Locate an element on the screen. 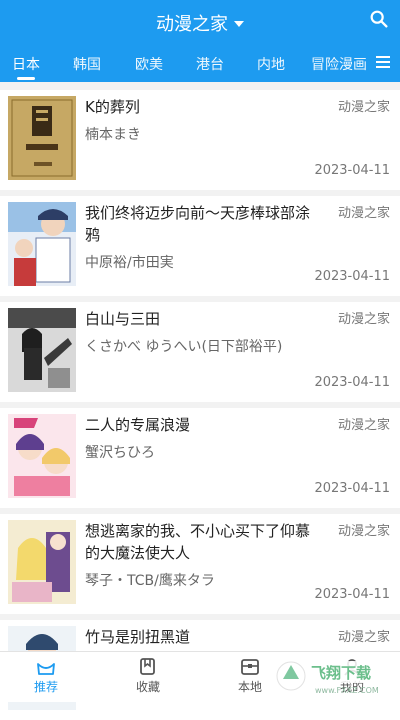 Image resolution: width=400 pixels, height=720 pixels. tab-mainland: 内地 is located at coordinates (271, 64).